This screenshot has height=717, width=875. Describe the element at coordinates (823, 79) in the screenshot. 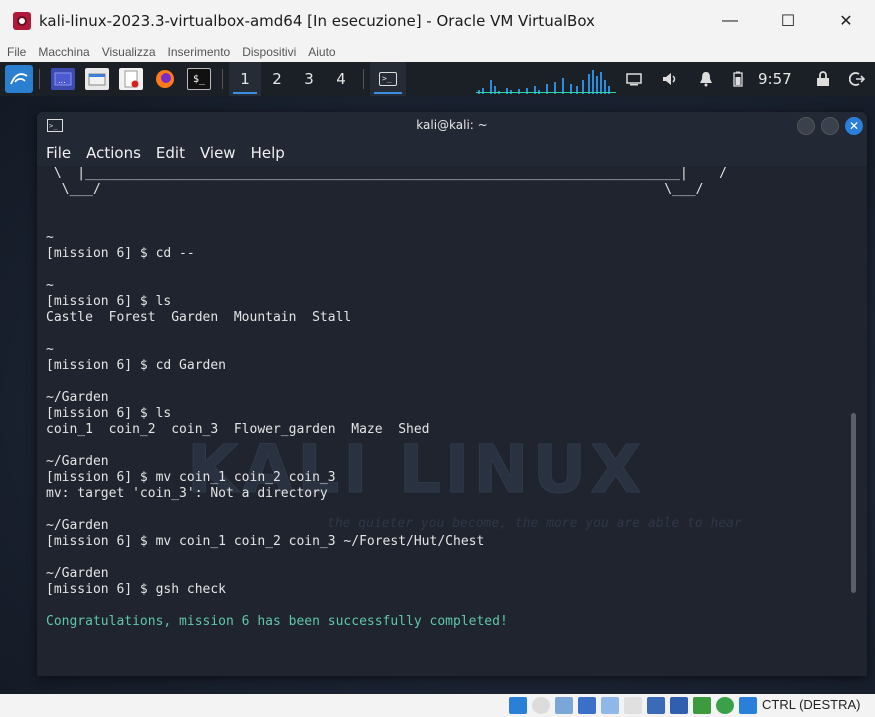

I see `lock-icon` at that location.